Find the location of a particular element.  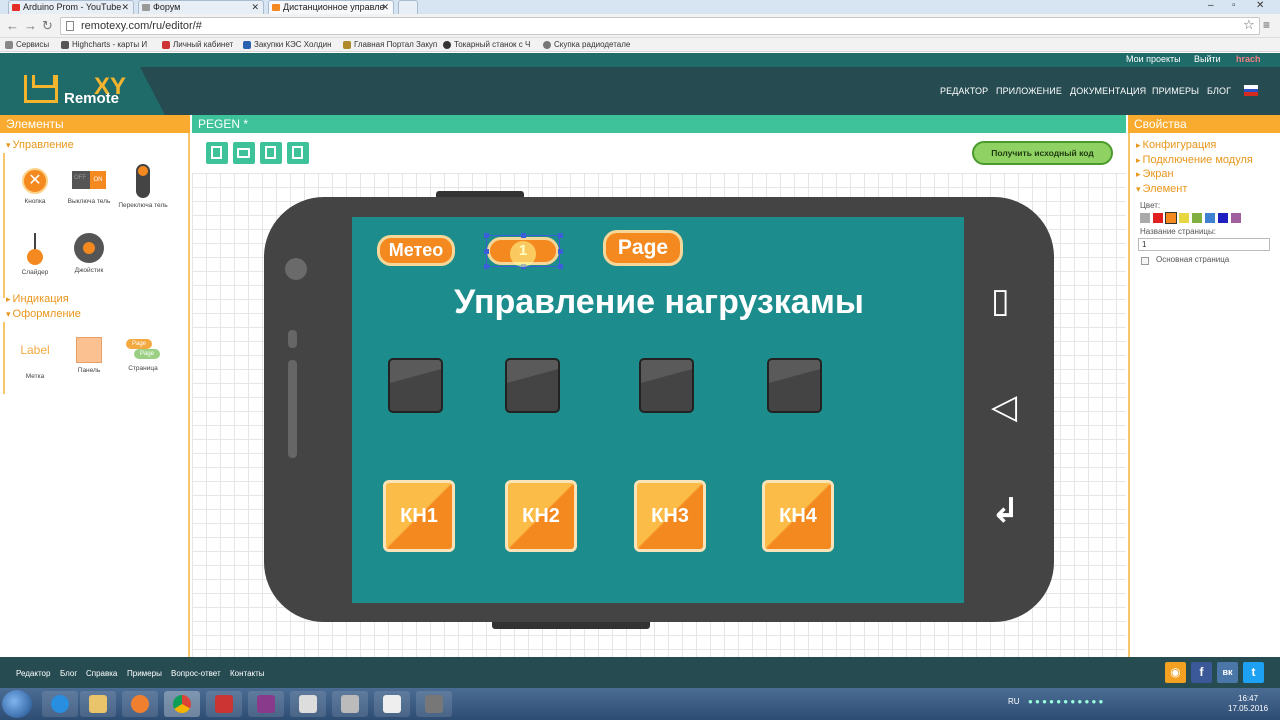

section-design: Оформление is located at coordinates (43, 314).